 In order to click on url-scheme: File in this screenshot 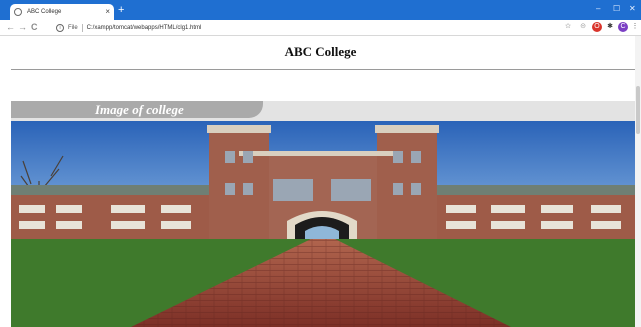, I will do `click(73, 28)`.